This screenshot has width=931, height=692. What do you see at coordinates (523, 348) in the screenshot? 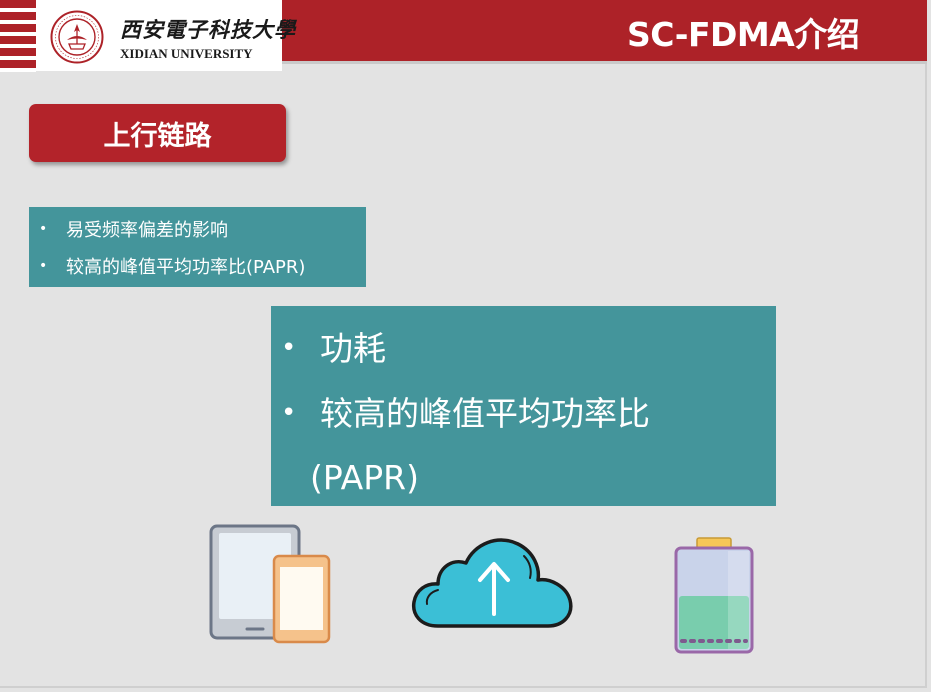
I see `list-item: • 功耗` at bounding box center [523, 348].